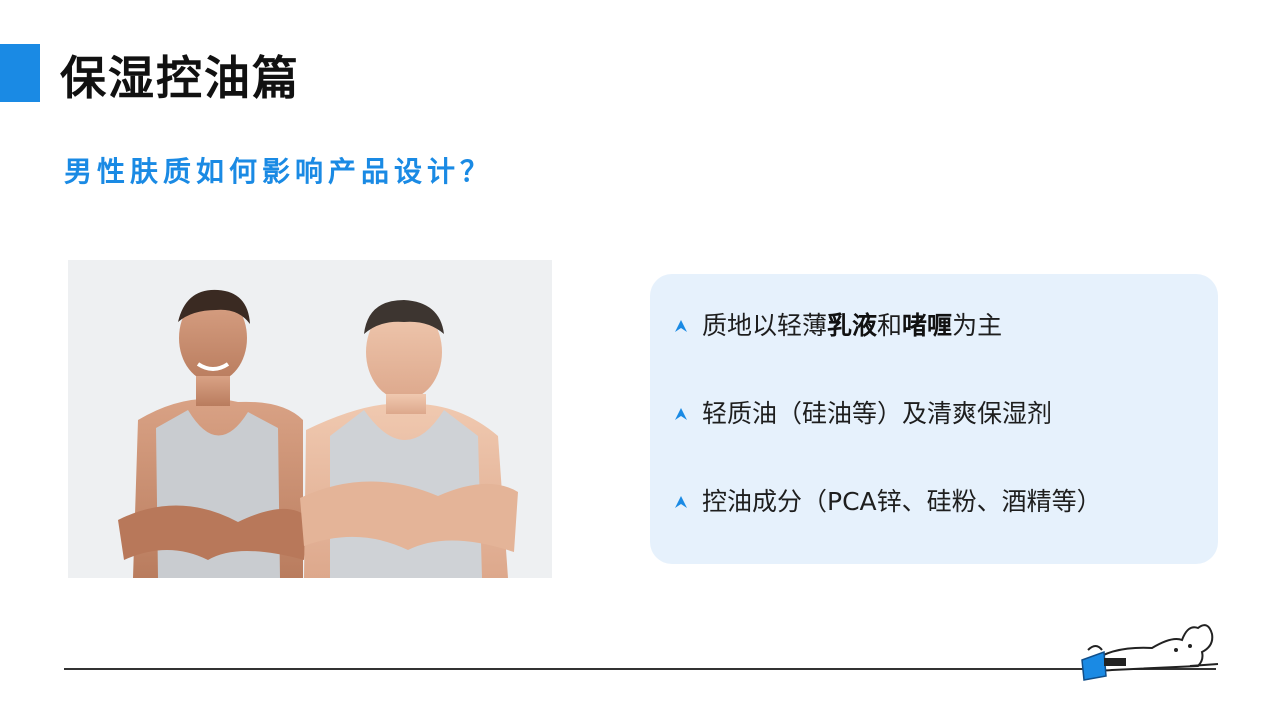 The width and height of the screenshot is (1280, 720). What do you see at coordinates (279, 171) in the screenshot?
I see `slide-subtitle: 男性肤质如何影响产品设计？` at bounding box center [279, 171].